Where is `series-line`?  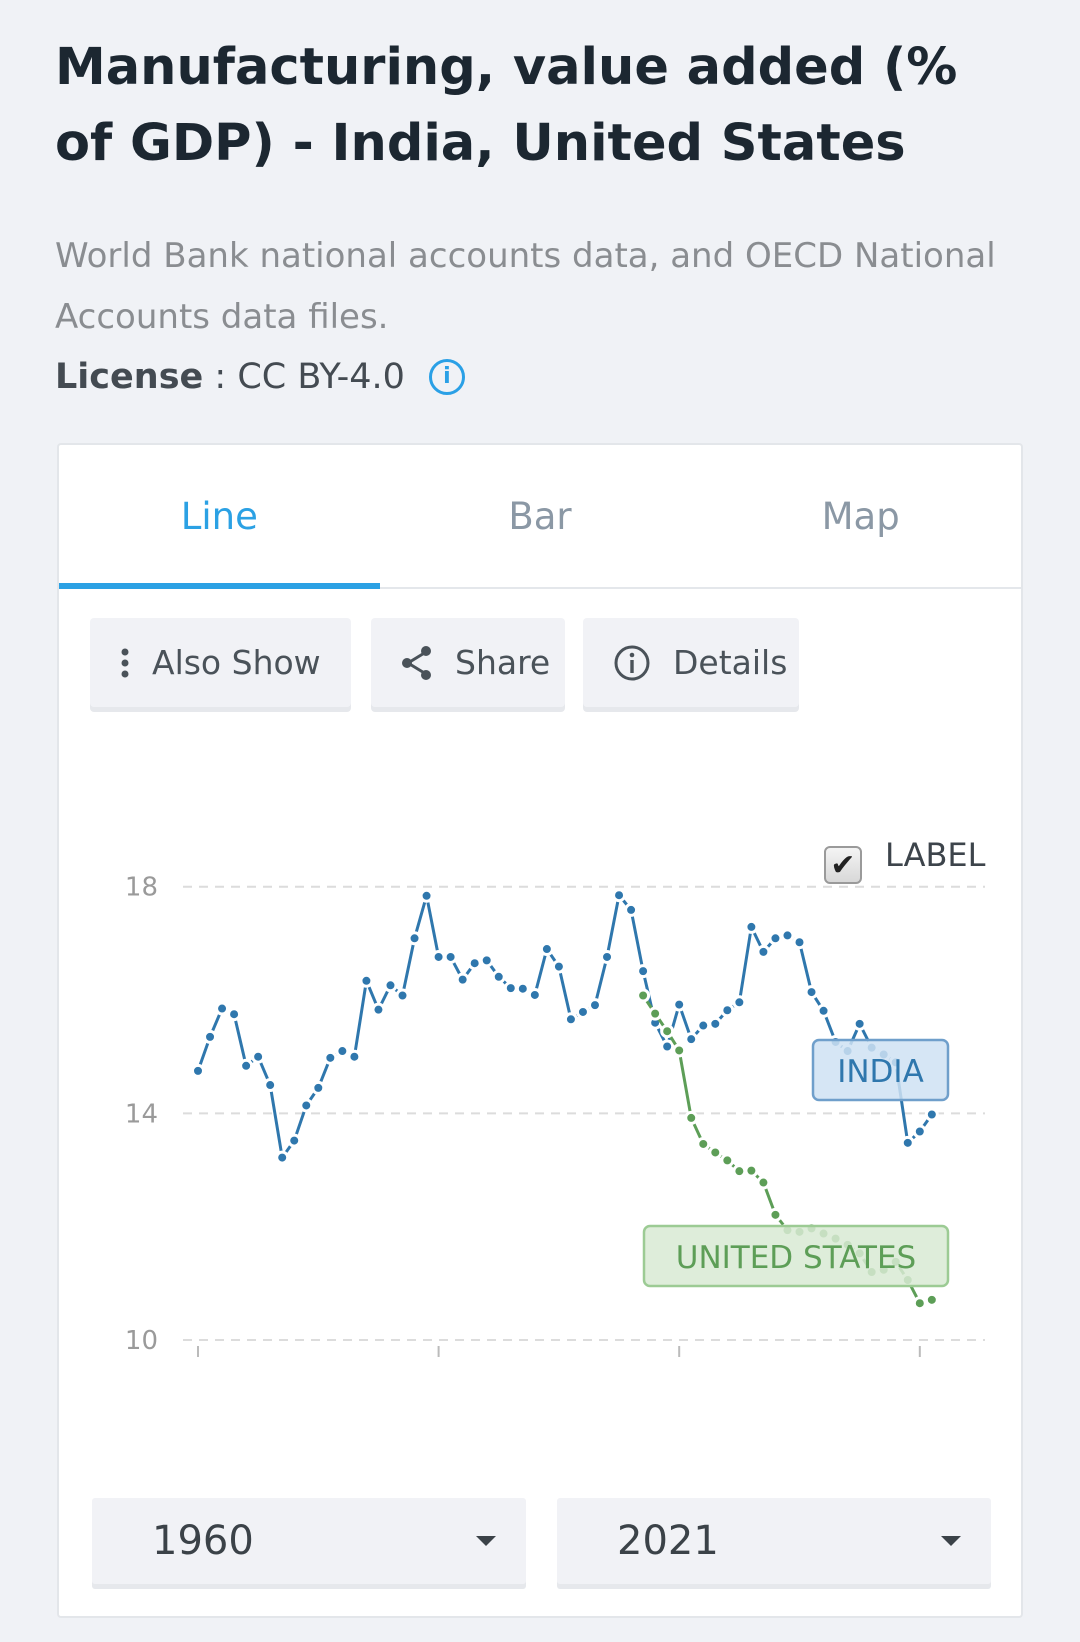
series-line is located at coordinates (565, 1026).